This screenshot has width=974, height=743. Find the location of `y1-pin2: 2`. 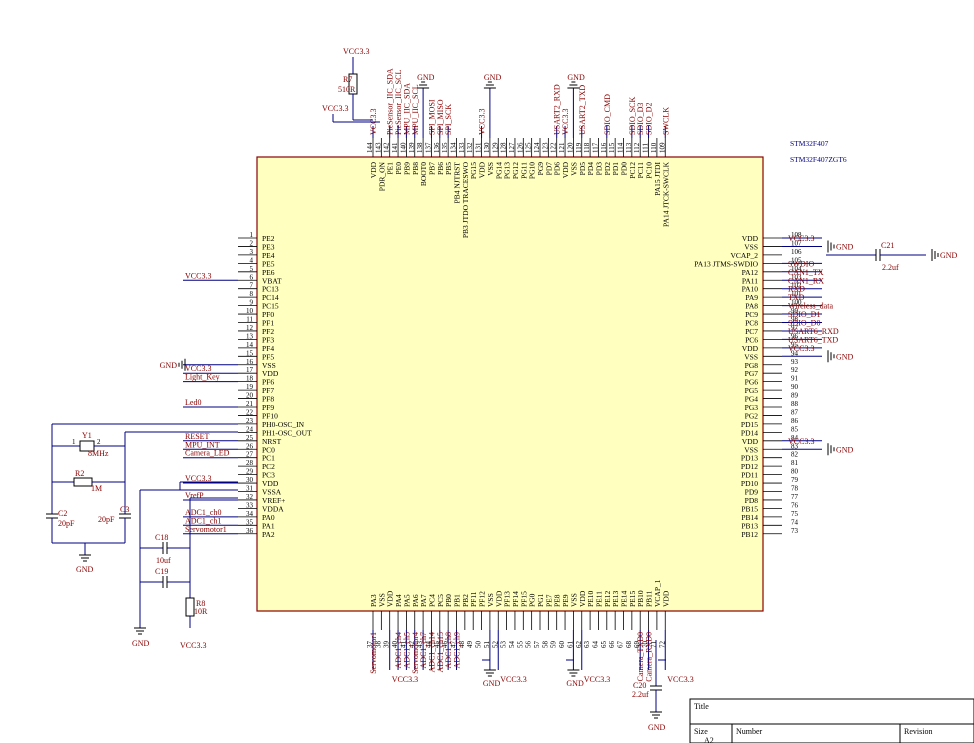

y1-pin2: 2 is located at coordinates (99, 442).